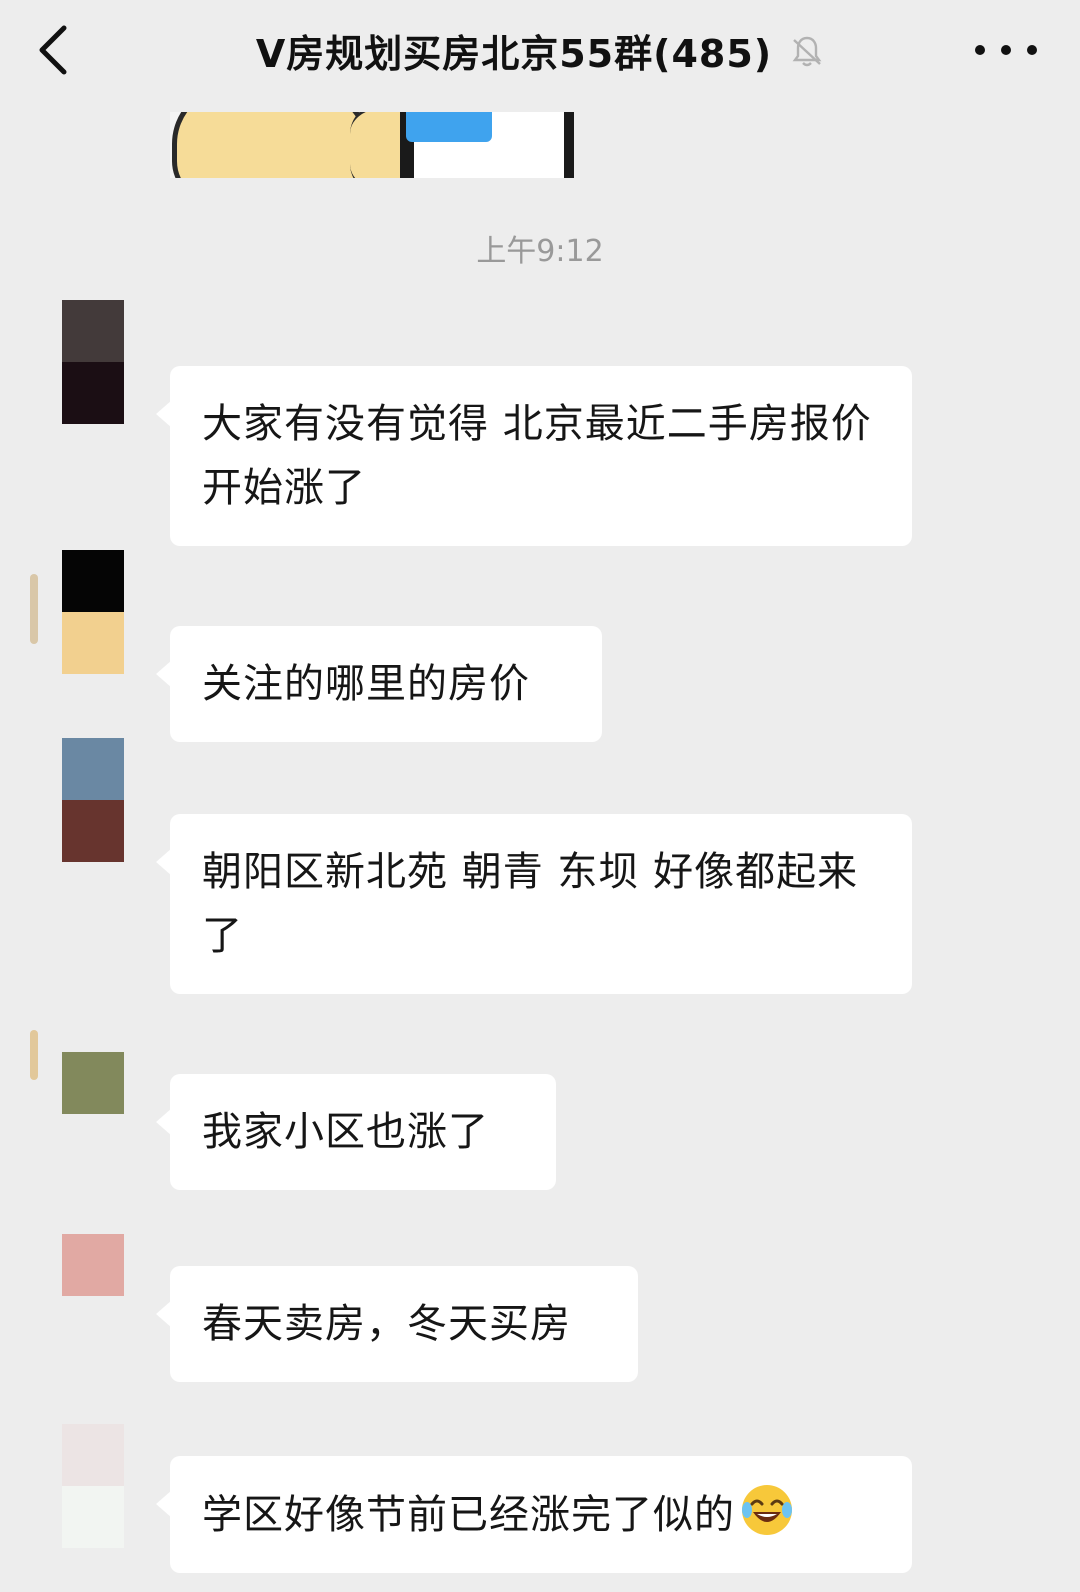 Image resolution: width=1080 pixels, height=1592 pixels. What do you see at coordinates (540, 251) in the screenshot?
I see `message-timestamp: 上午9:12` at bounding box center [540, 251].